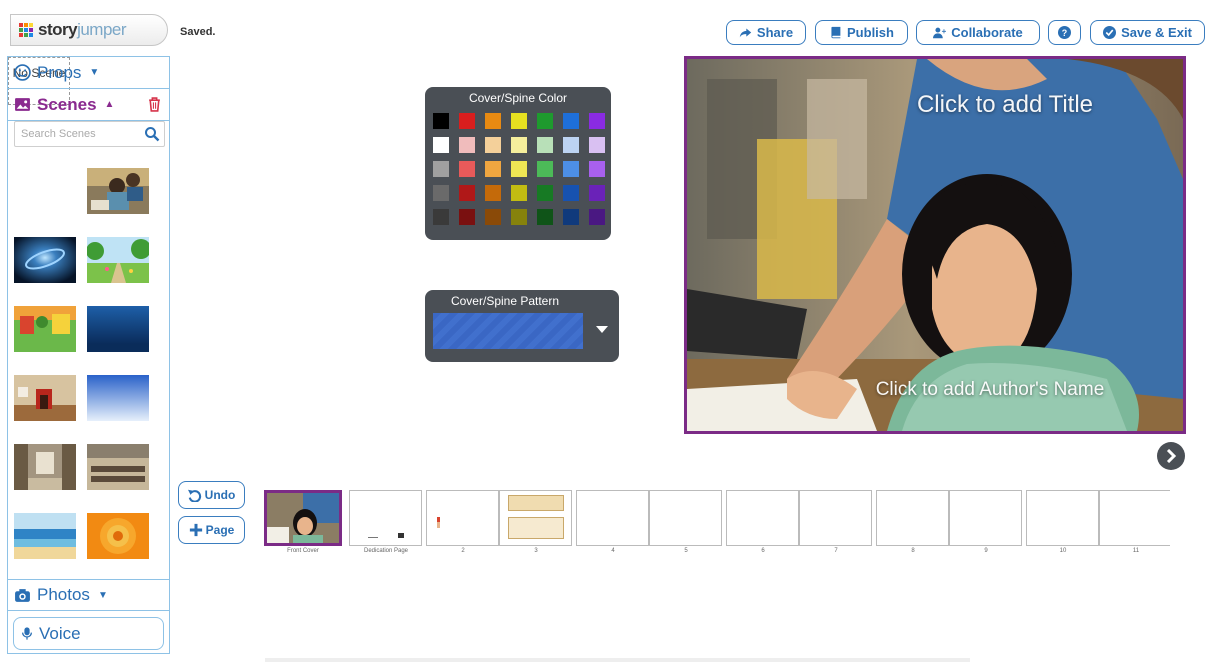 The width and height of the screenshot is (1210, 664). Describe the element at coordinates (118, 536) in the screenshot. I see `scene-thumb-flower` at that location.